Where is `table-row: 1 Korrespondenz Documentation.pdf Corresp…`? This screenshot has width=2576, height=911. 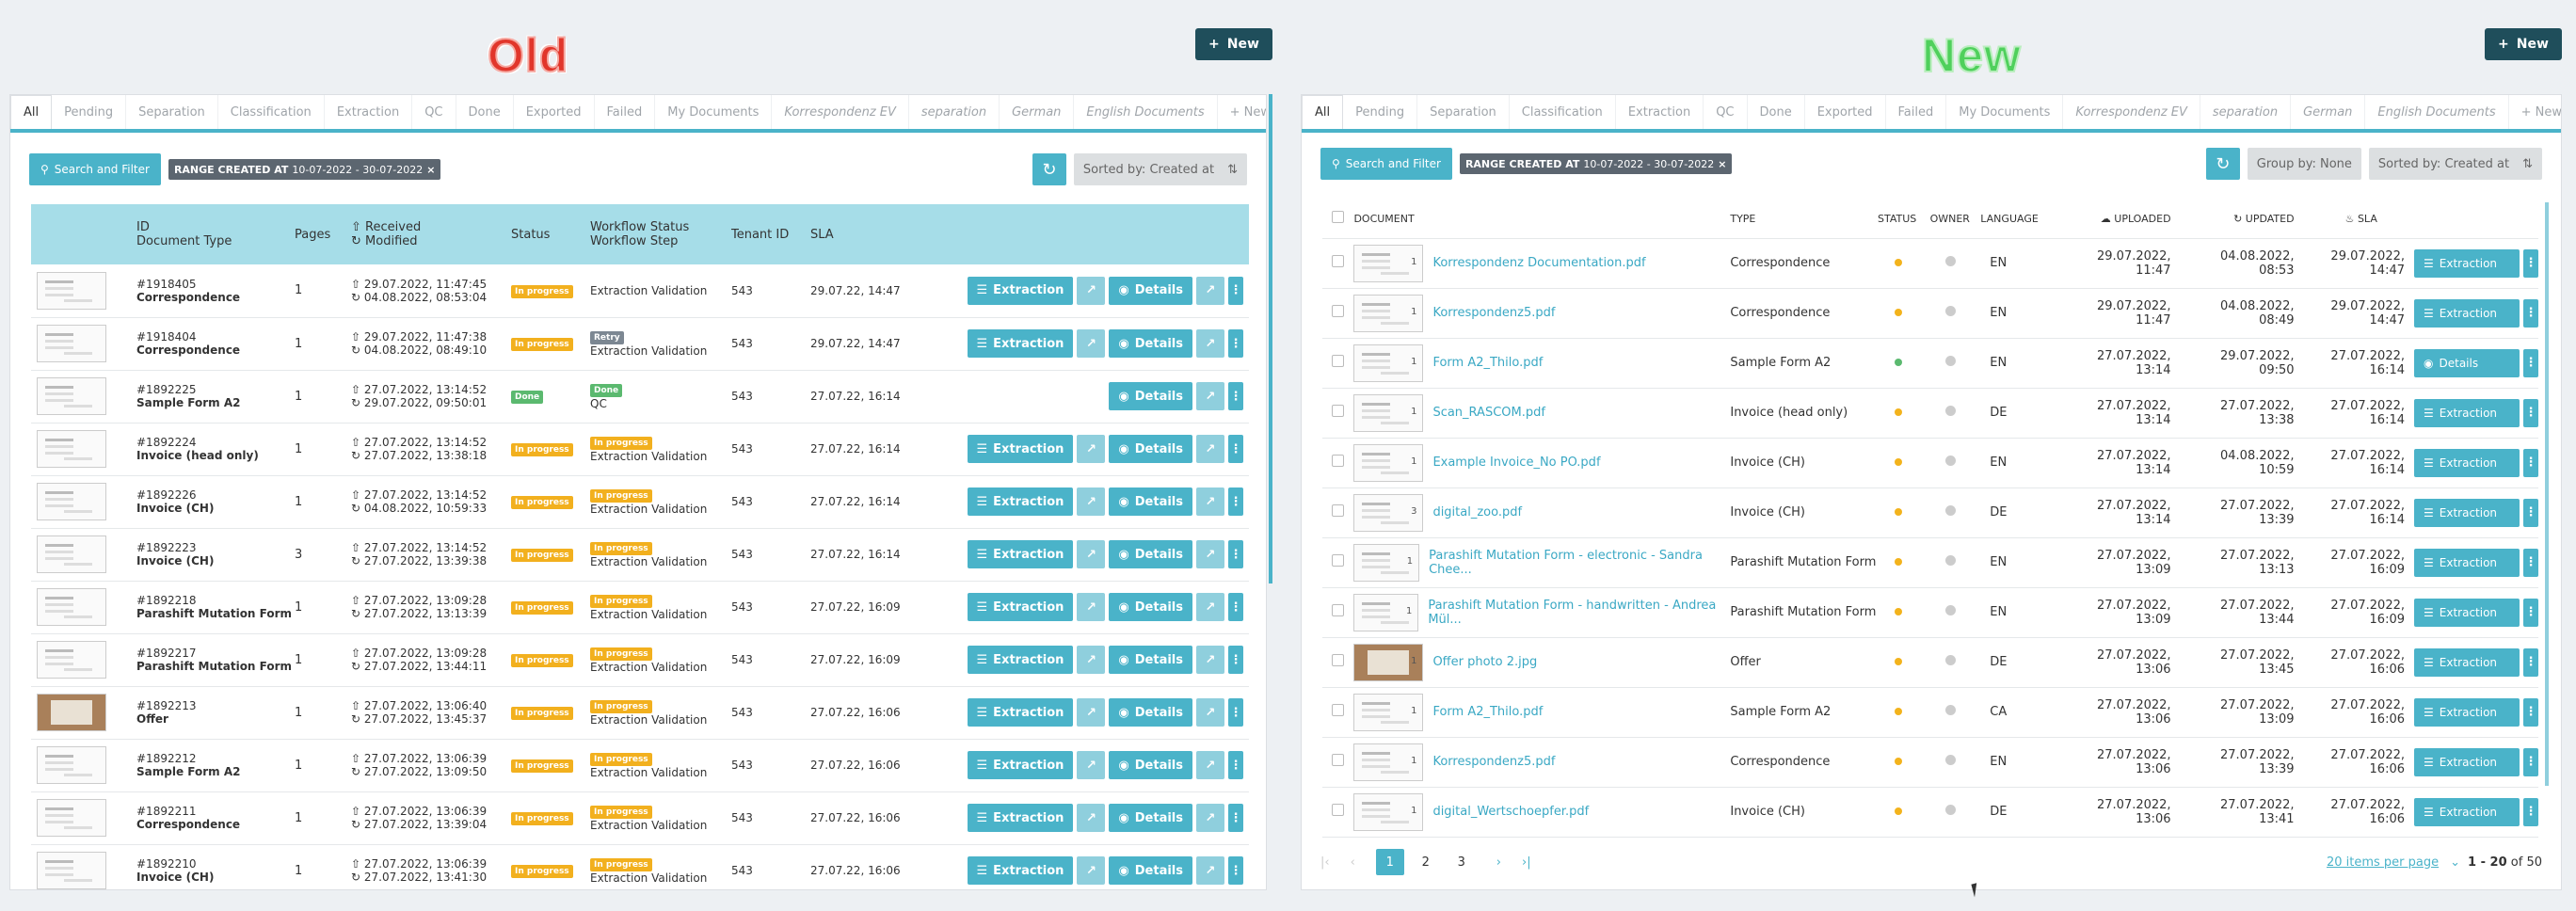
table-row: 1 Korrespondenz Documentation.pdf Corresp… is located at coordinates (1930, 263).